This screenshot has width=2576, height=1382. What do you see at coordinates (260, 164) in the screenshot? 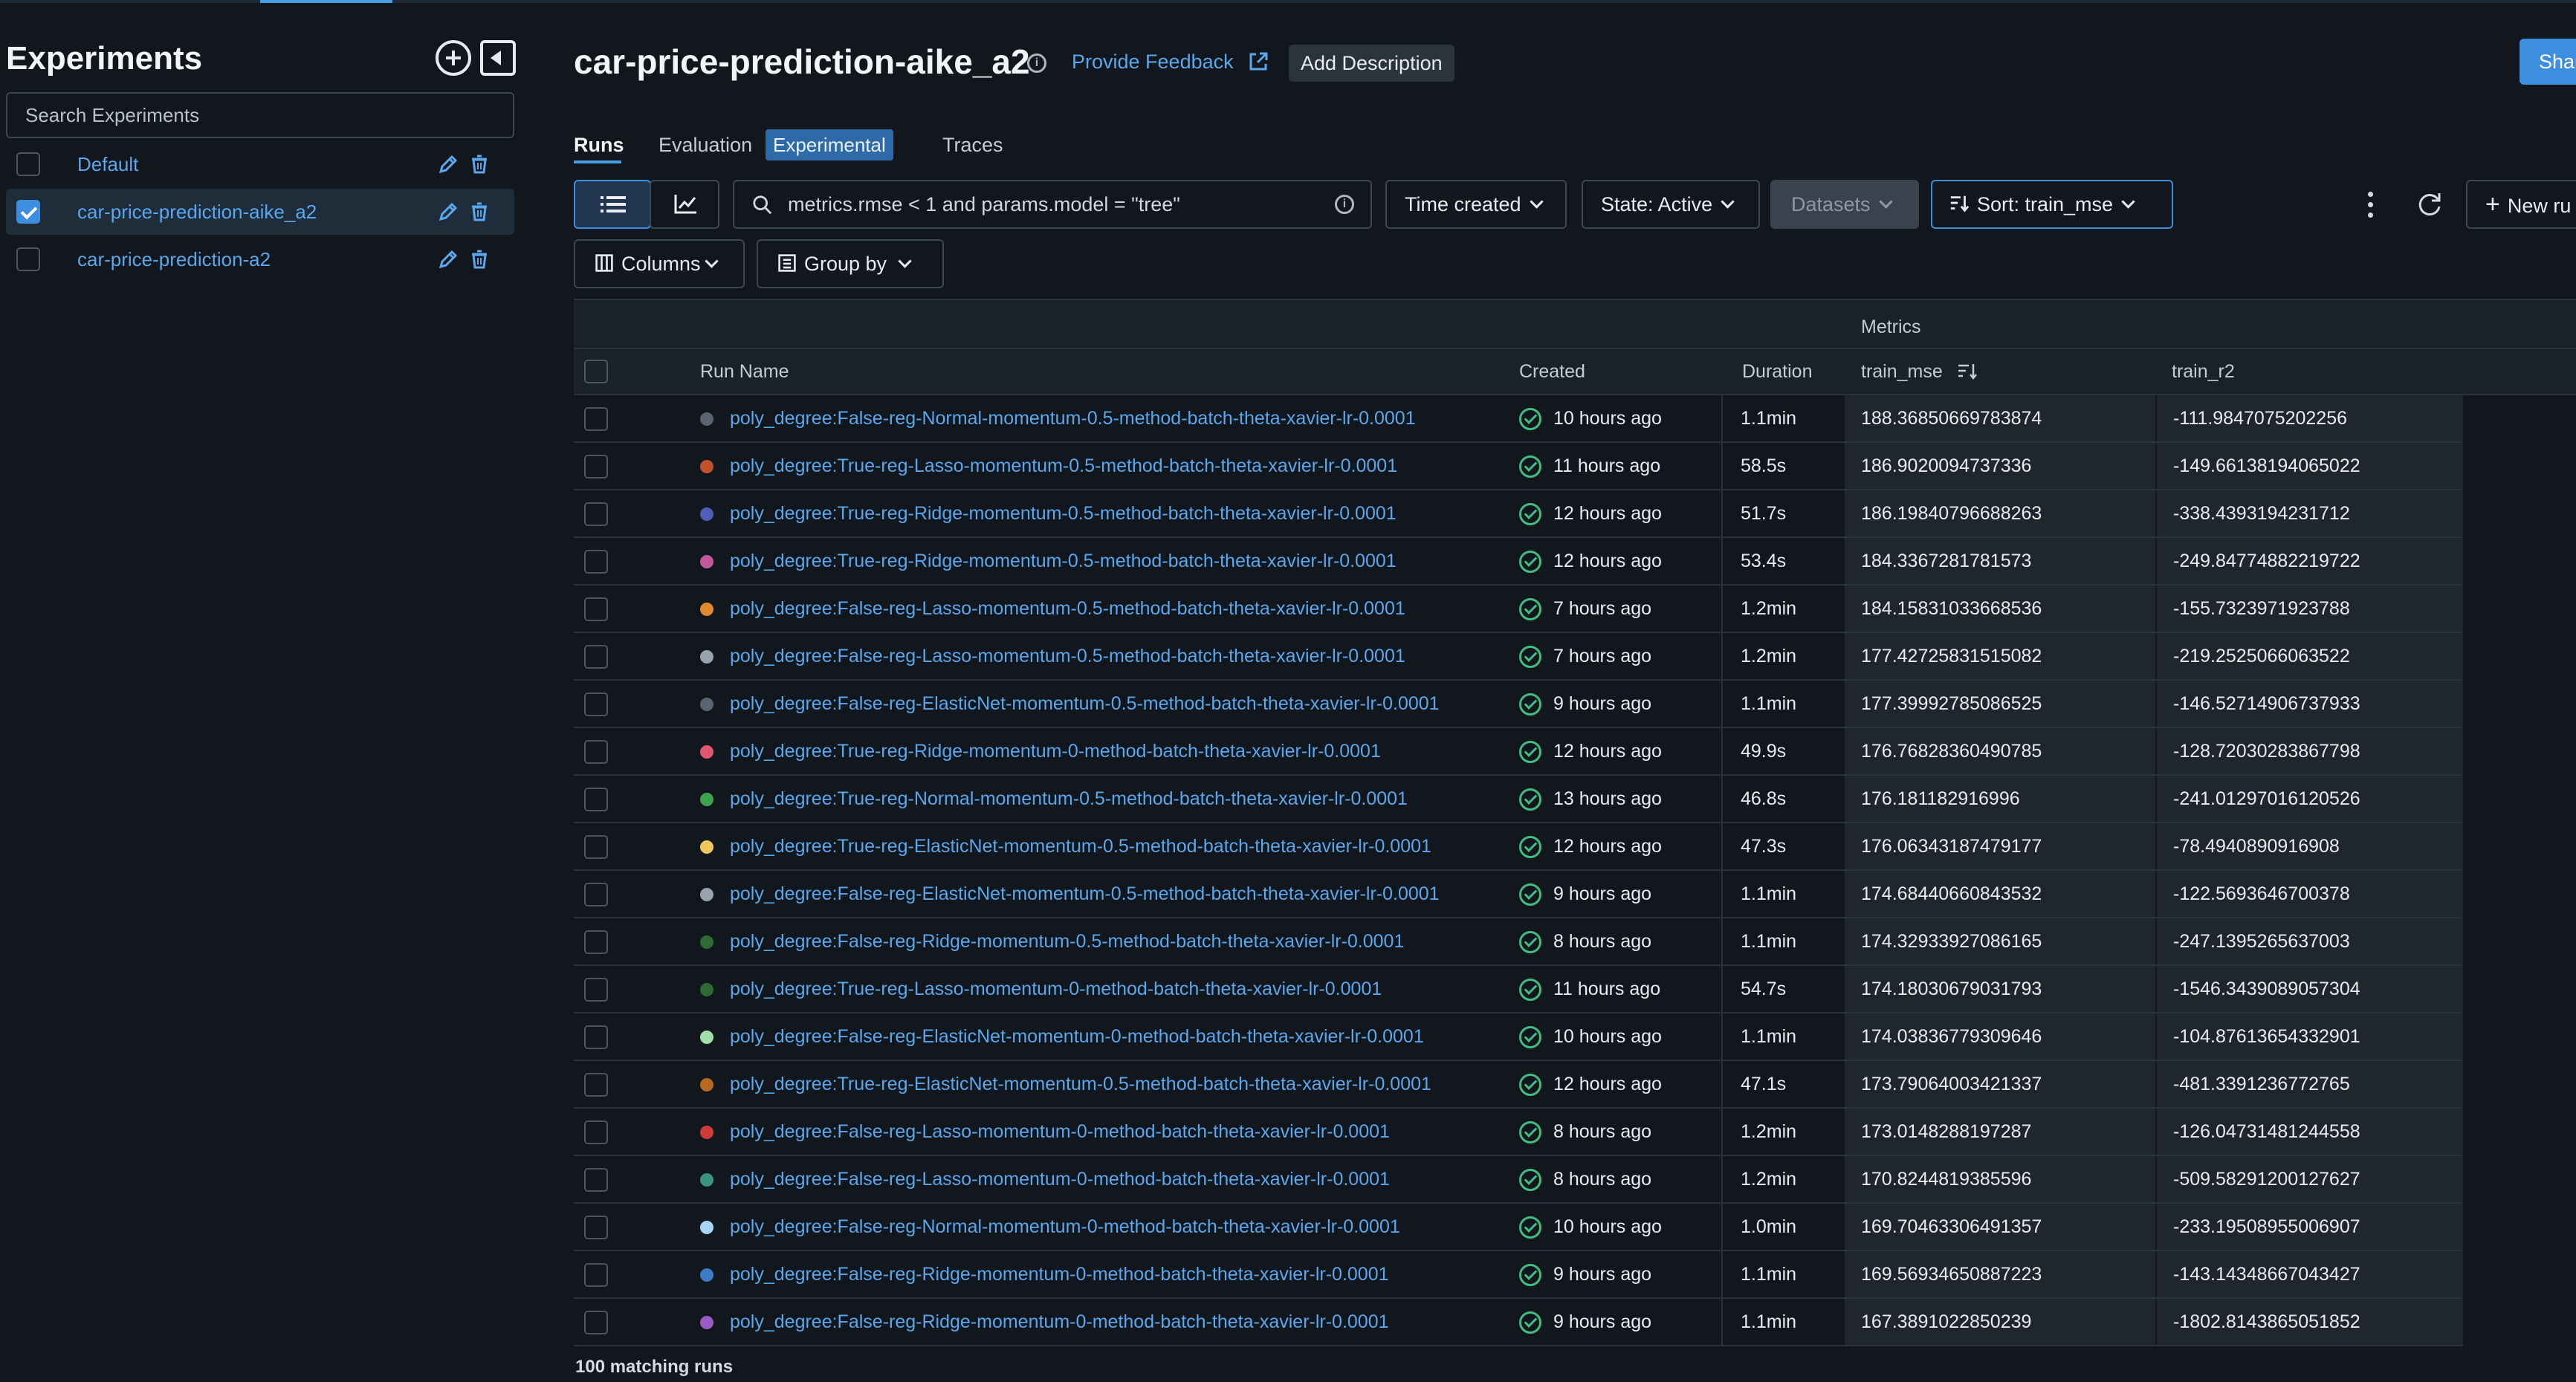
I see `experiment-item: Default` at bounding box center [260, 164].